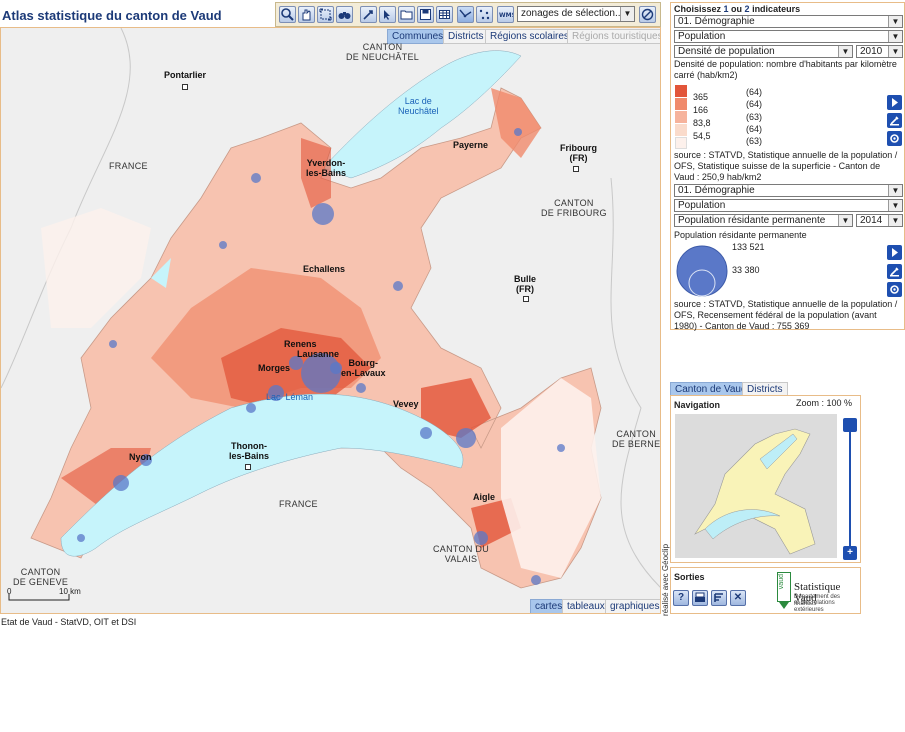  What do you see at coordinates (318, 354) in the screenshot?
I see `place-label: Lausanne` at bounding box center [318, 354].